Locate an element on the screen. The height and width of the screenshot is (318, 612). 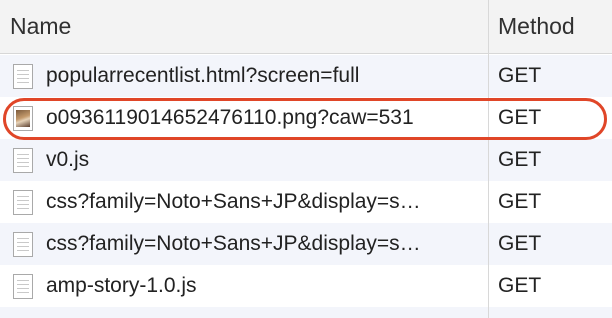
column-divider is located at coordinates (488, 159).